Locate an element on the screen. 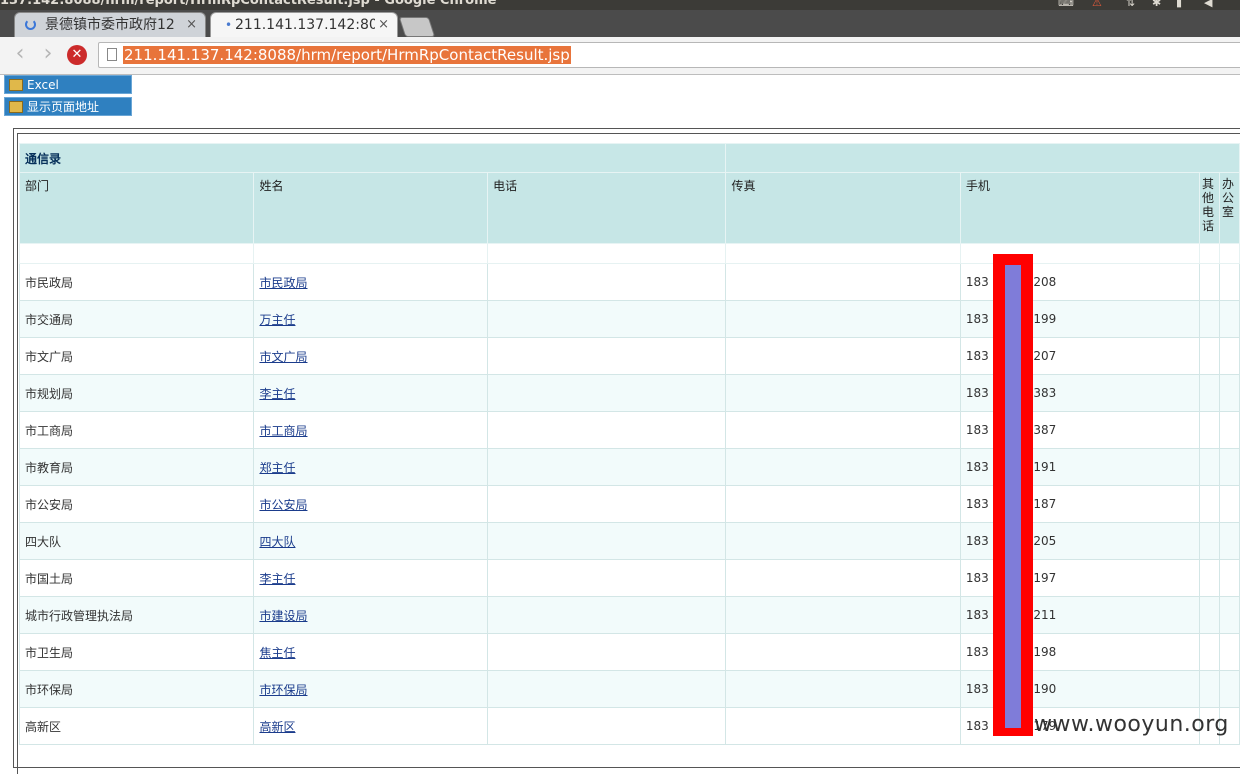 The image size is (1240, 774). show-address-label: 显示页面地址 is located at coordinates (63, 107).